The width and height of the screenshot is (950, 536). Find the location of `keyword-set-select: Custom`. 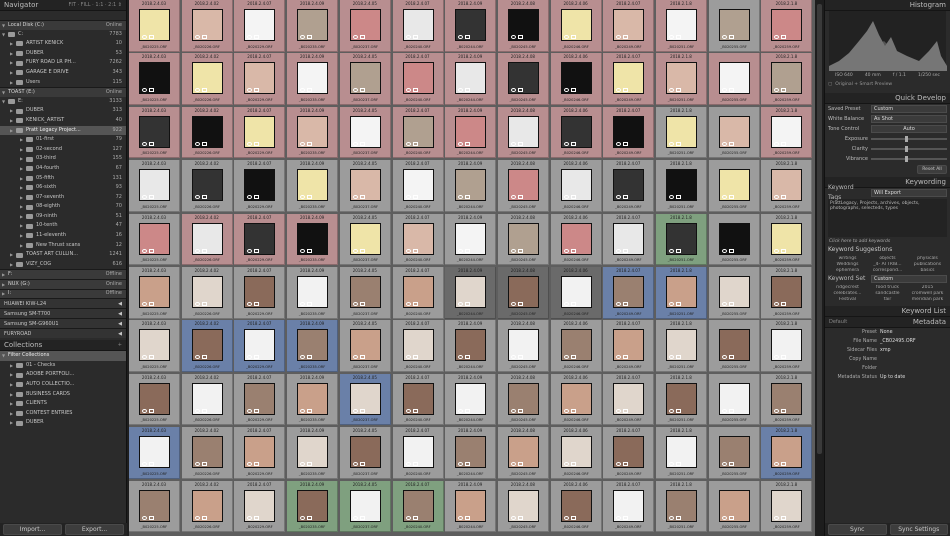

keyword-set-select: Custom is located at coordinates (909, 279).